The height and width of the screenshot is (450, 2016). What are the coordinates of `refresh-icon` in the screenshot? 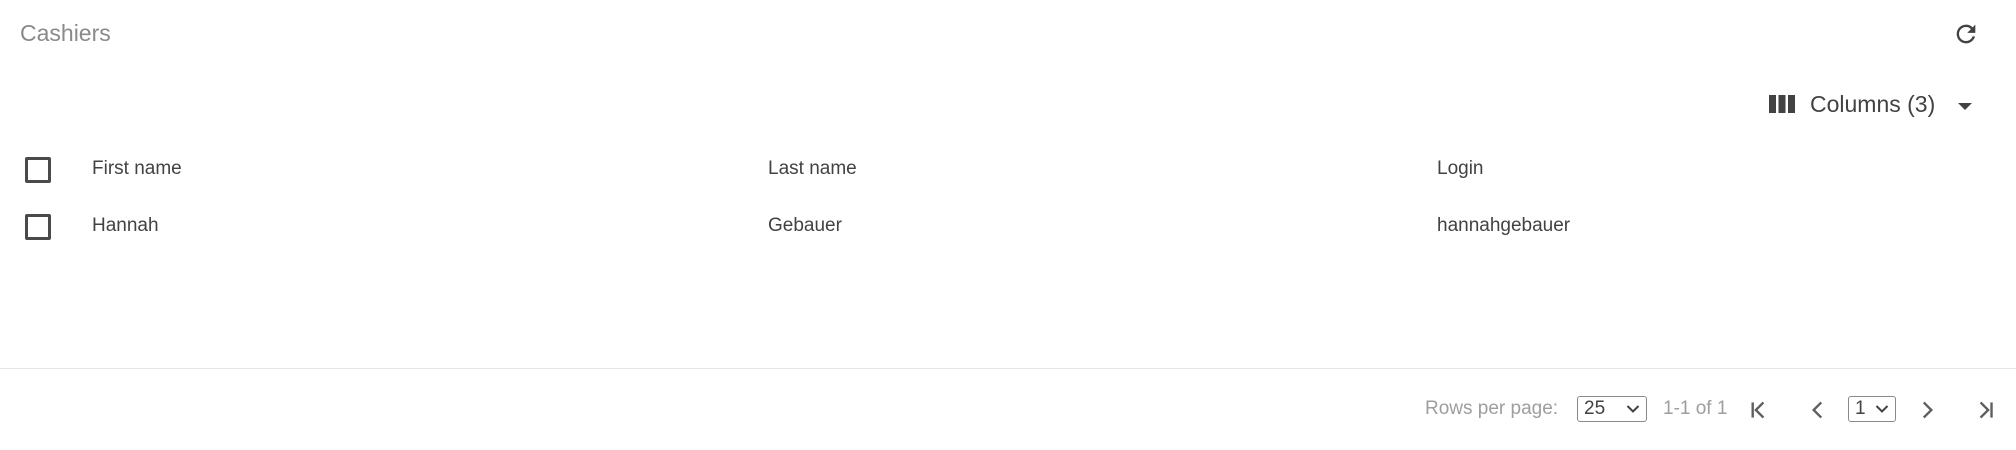 It's located at (1966, 34).